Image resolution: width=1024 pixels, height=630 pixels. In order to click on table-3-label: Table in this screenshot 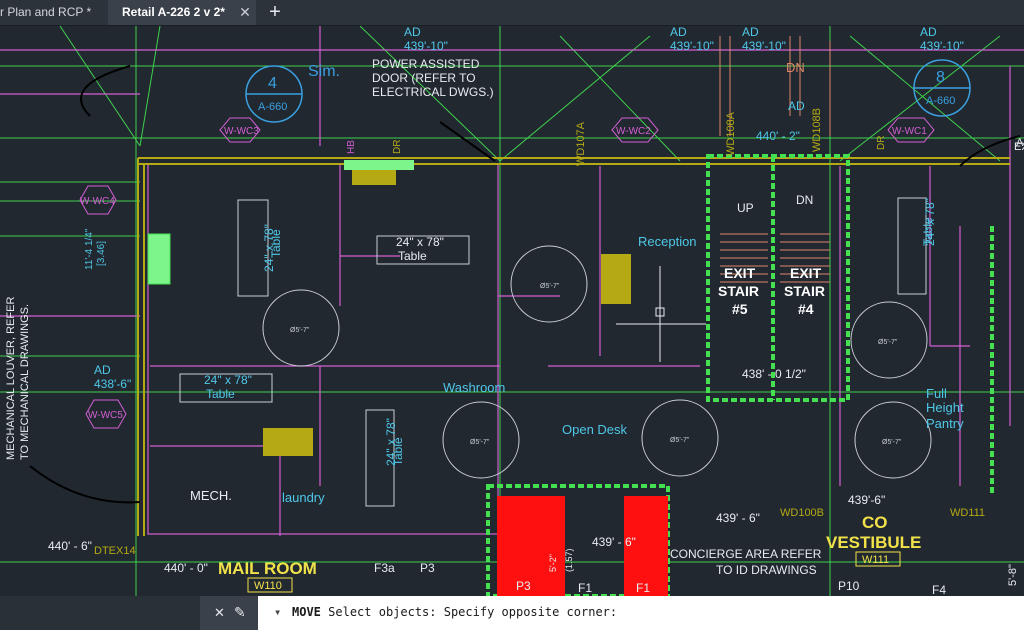, I will do `click(220, 394)`.